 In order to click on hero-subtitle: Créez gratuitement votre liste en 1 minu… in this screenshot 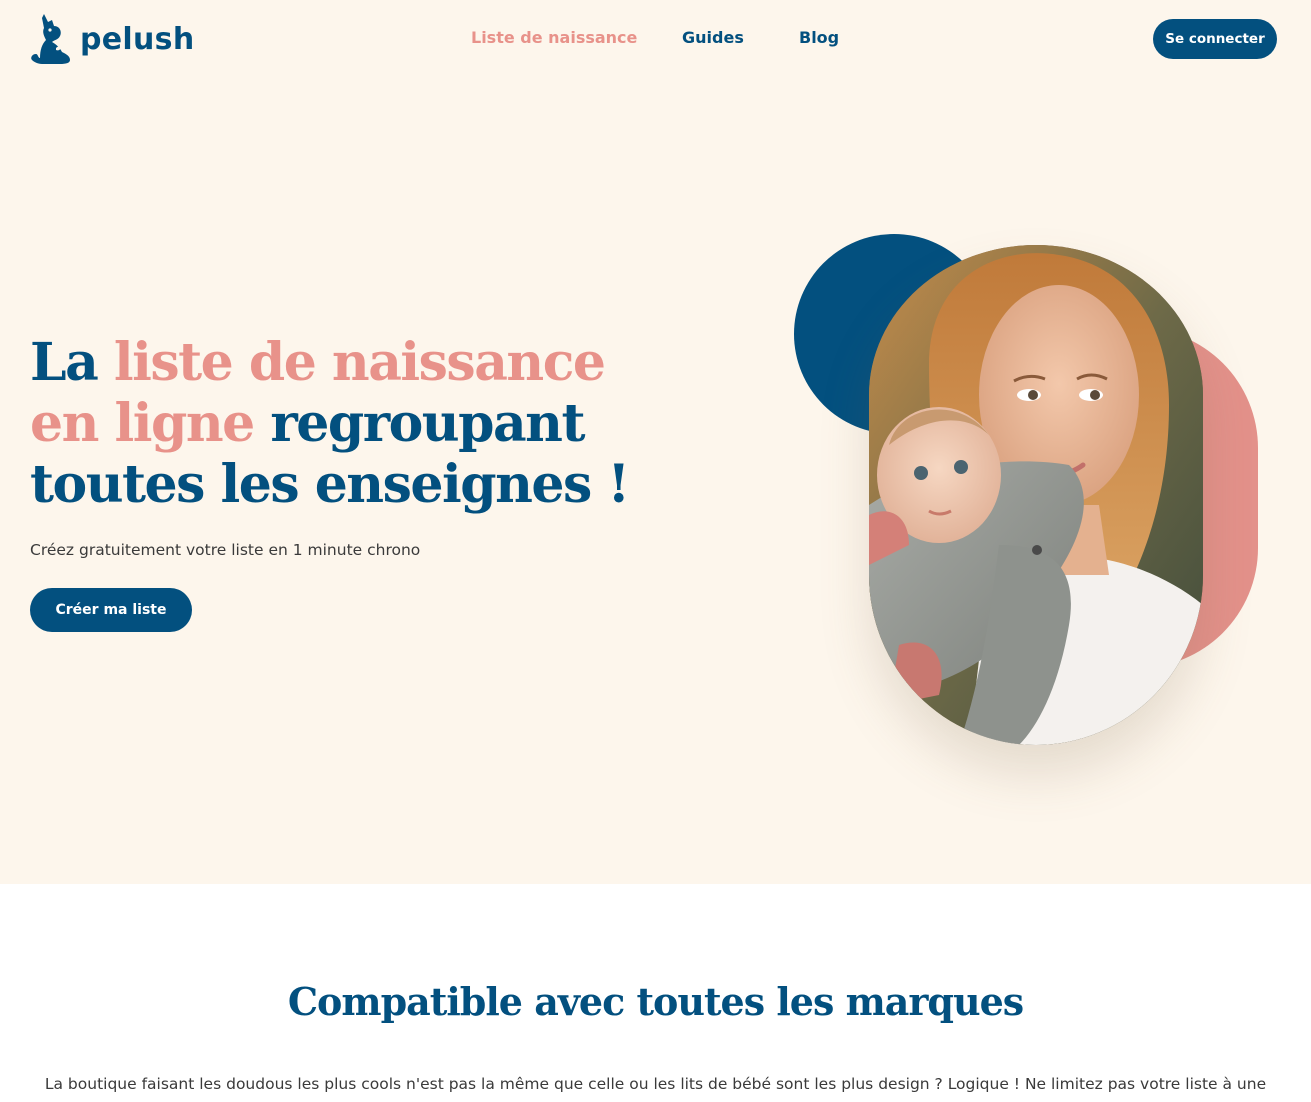, I will do `click(225, 550)`.